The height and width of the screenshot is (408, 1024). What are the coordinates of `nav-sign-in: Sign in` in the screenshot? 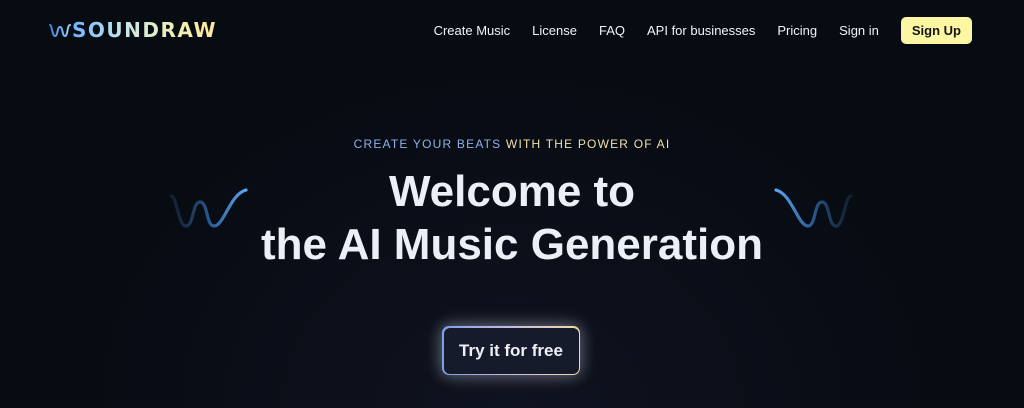 It's located at (859, 30).